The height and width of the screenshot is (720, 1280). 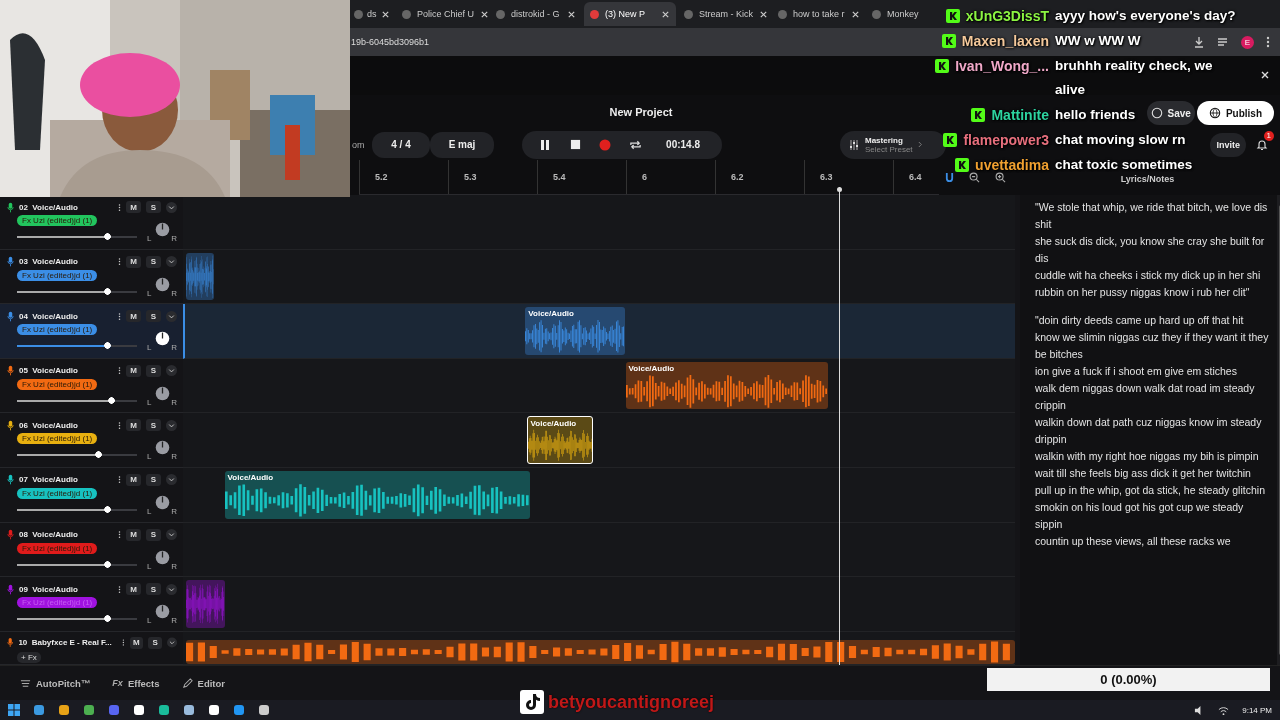 I want to click on browser-tab: Police Chief U, so click(x=442, y=14).